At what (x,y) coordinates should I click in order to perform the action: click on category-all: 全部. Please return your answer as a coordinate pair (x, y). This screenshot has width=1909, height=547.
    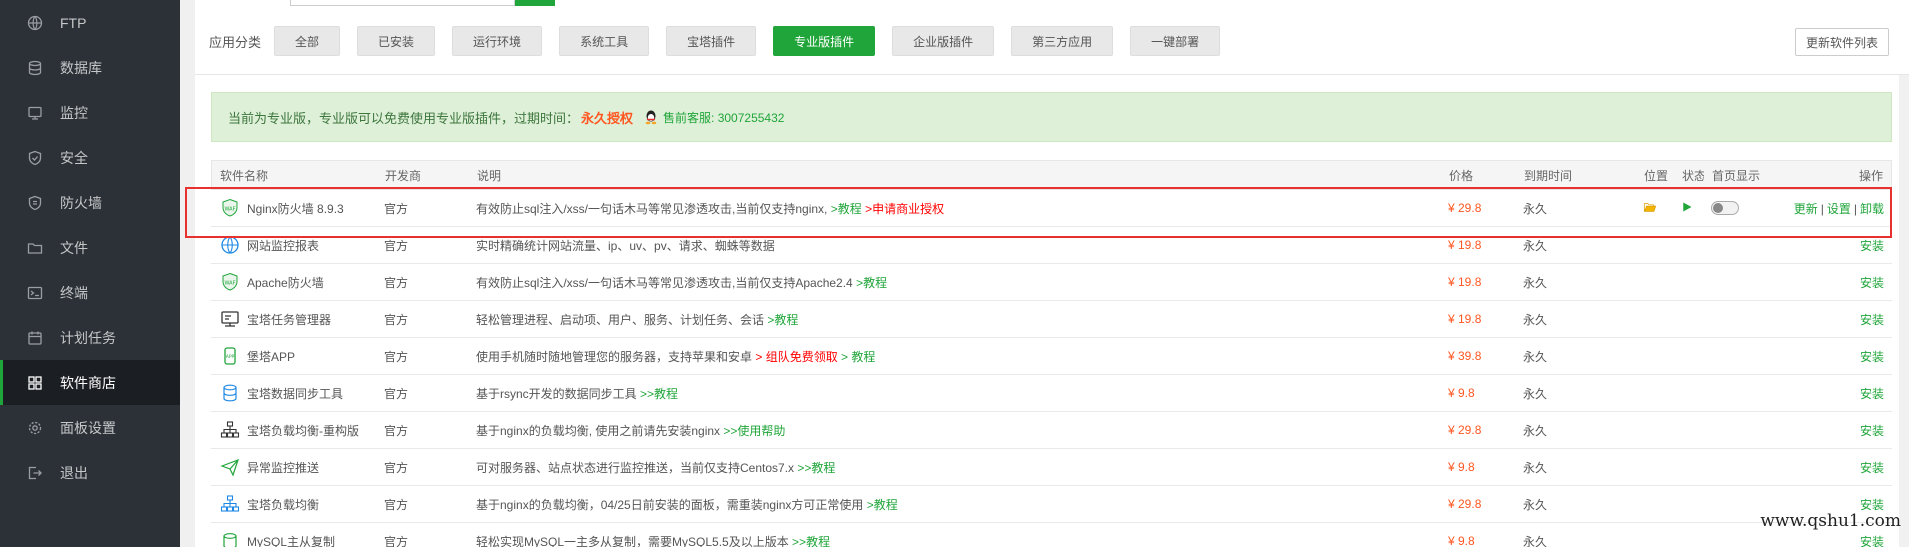
    Looking at the image, I should click on (307, 41).